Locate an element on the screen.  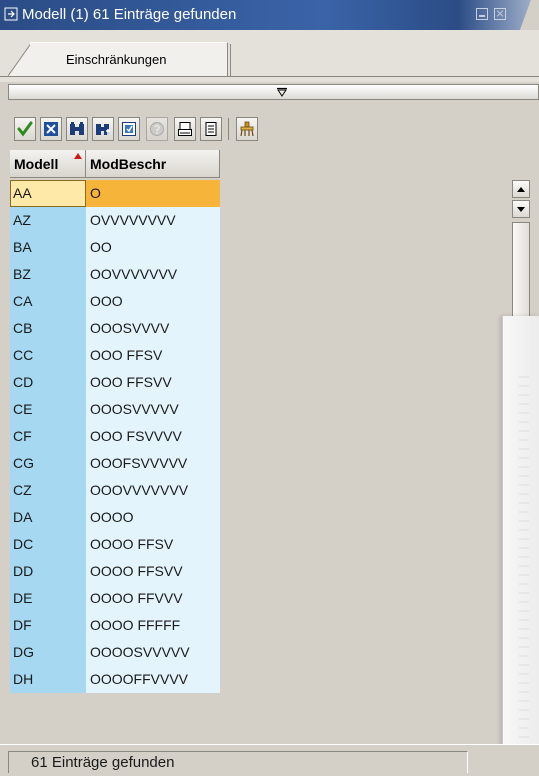
cell-modbeschr: OOOO FFSVV is located at coordinates (153, 571).